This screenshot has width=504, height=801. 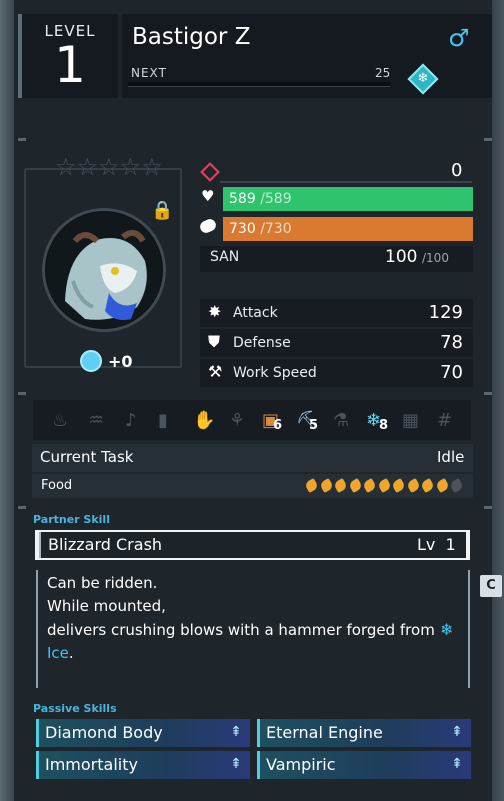 I want to click on attack-row: ✸ Attack 129, so click(x=336, y=313).